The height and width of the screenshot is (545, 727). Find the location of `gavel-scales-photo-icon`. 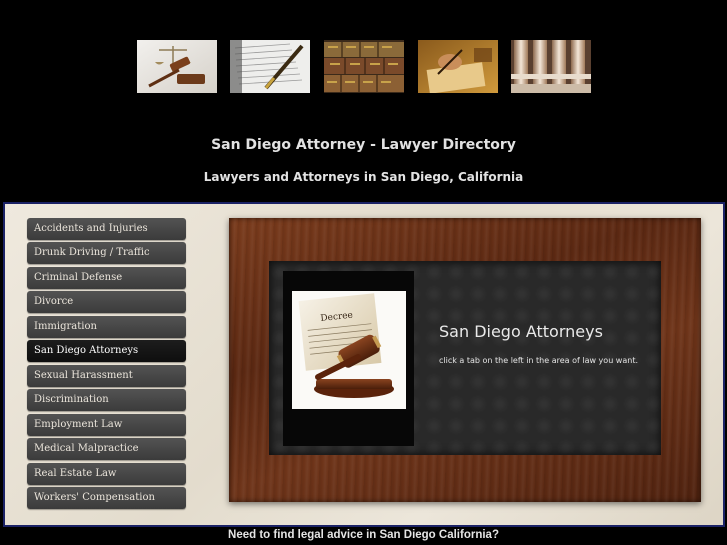

gavel-scales-photo-icon is located at coordinates (177, 66).